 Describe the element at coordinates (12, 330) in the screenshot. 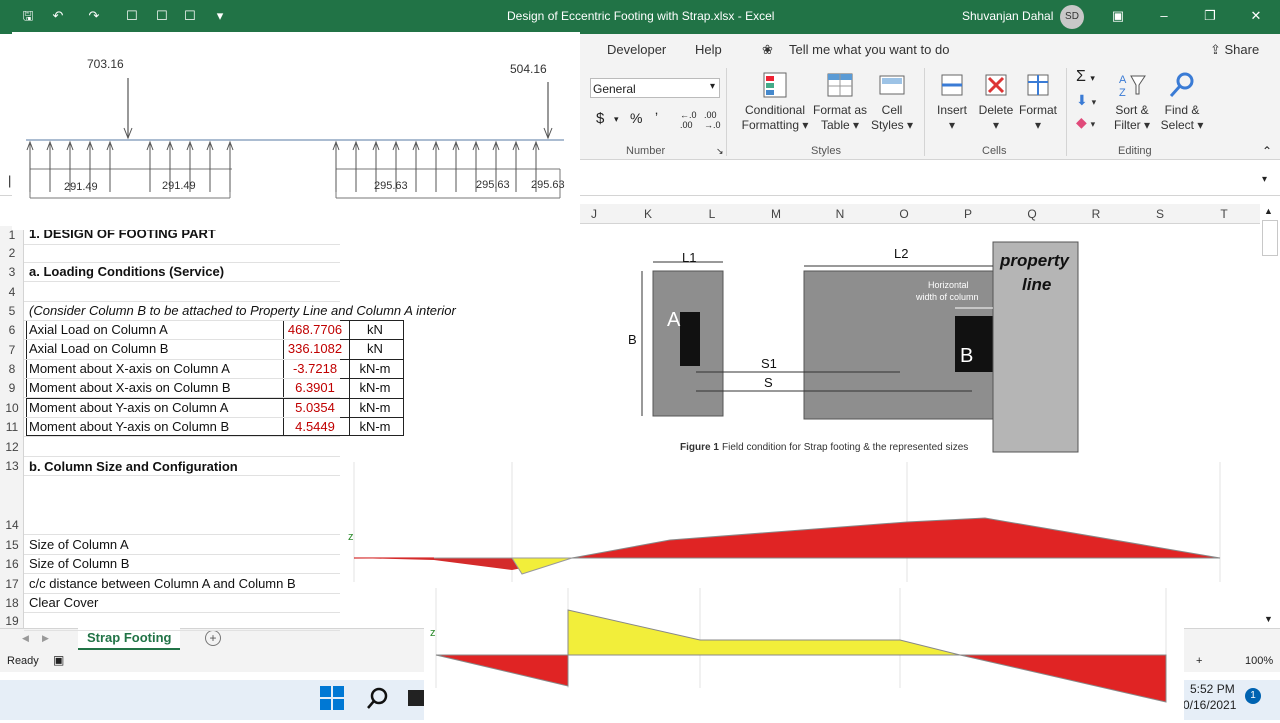

I see `row-header: 6` at that location.